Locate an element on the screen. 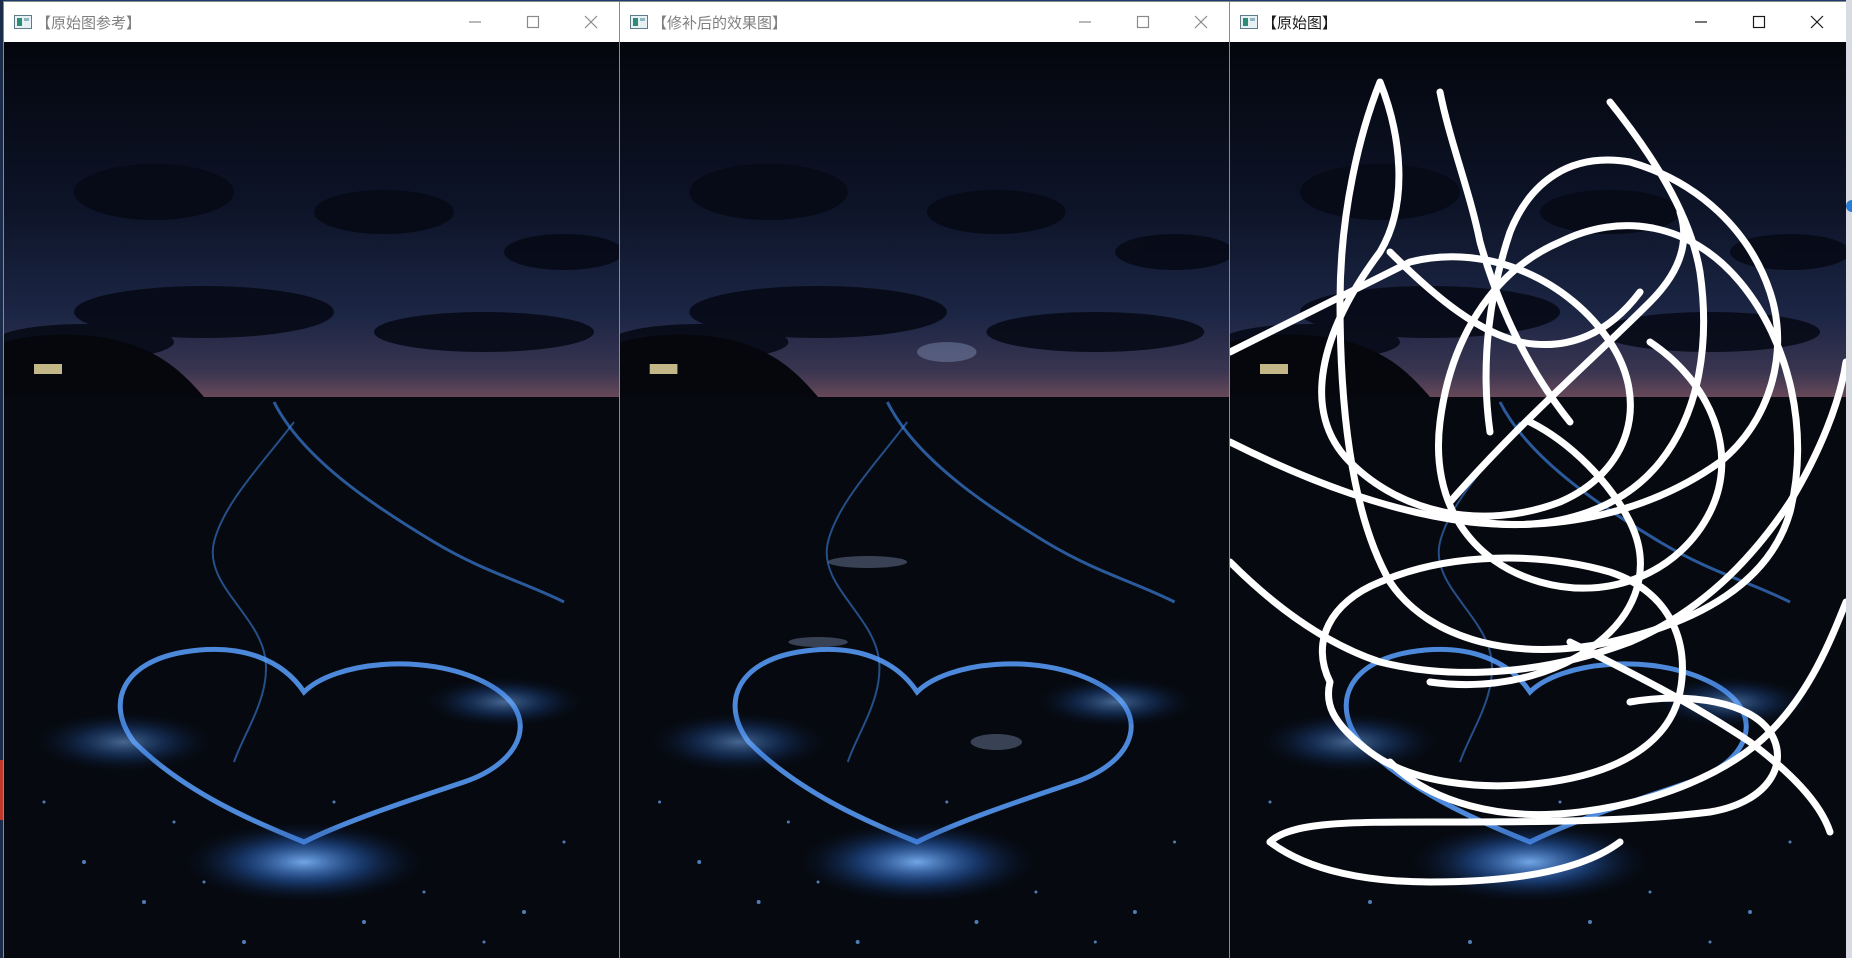 This screenshot has height=958, width=1852. original-window-titlebar: 【原始图】 is located at coordinates (1538, 22).